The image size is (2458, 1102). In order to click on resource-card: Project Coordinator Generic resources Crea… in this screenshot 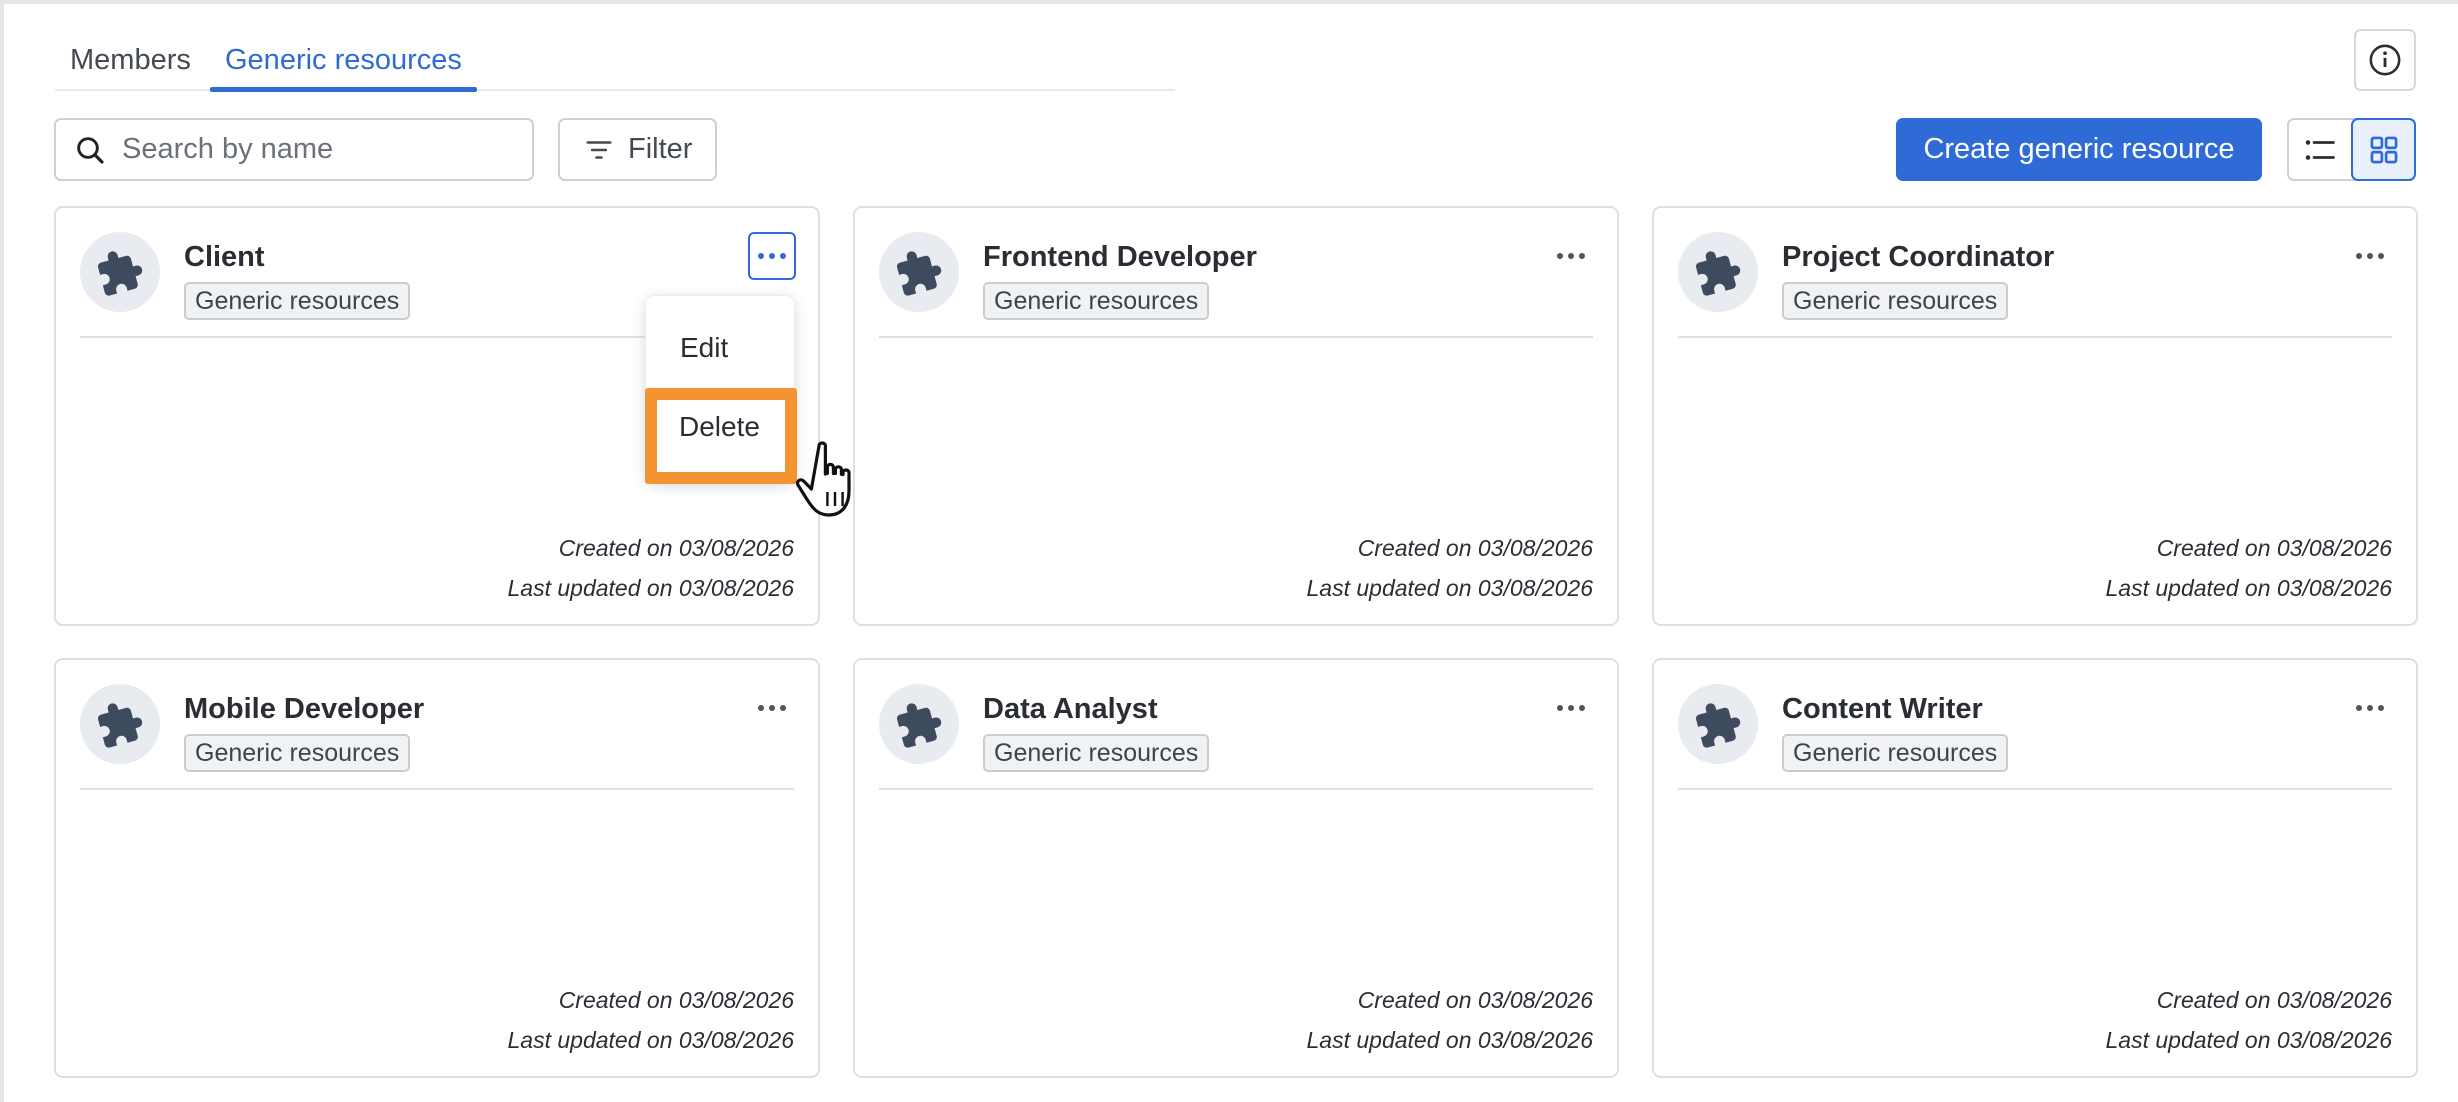, I will do `click(2035, 416)`.